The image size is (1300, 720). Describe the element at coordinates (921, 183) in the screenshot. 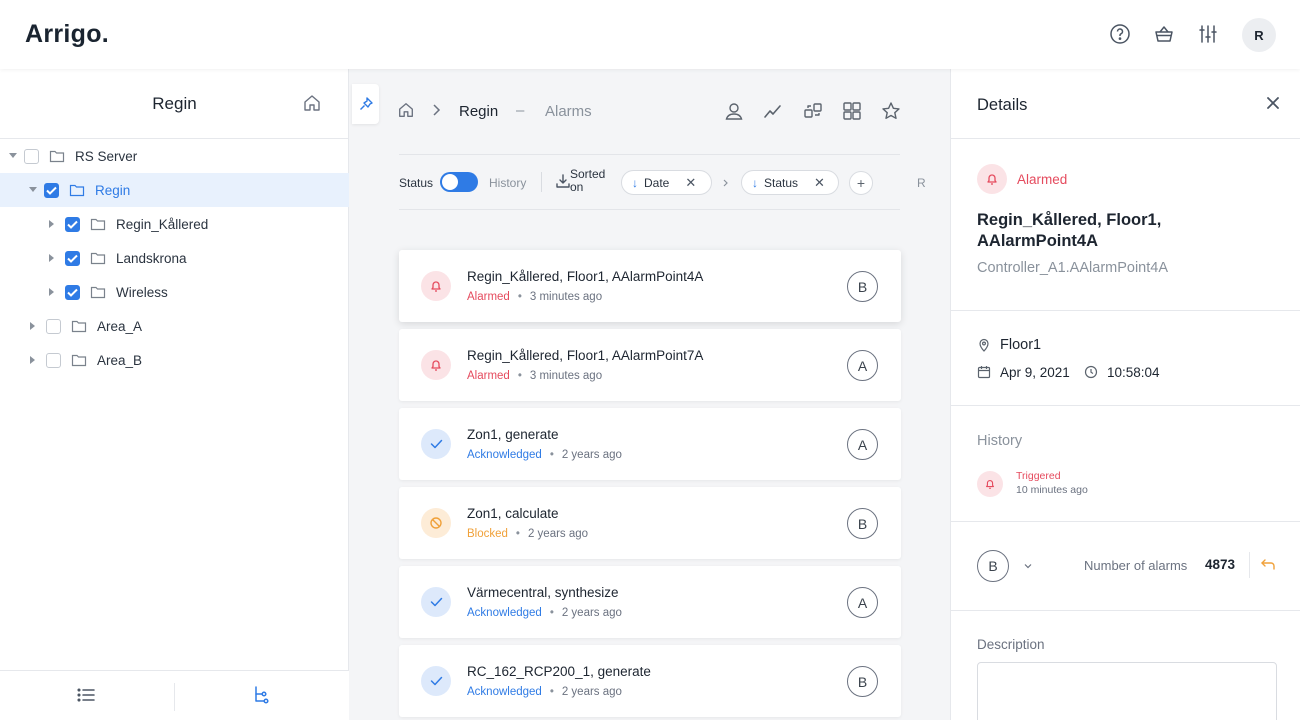

I see `truncated-filter-label: Re` at that location.